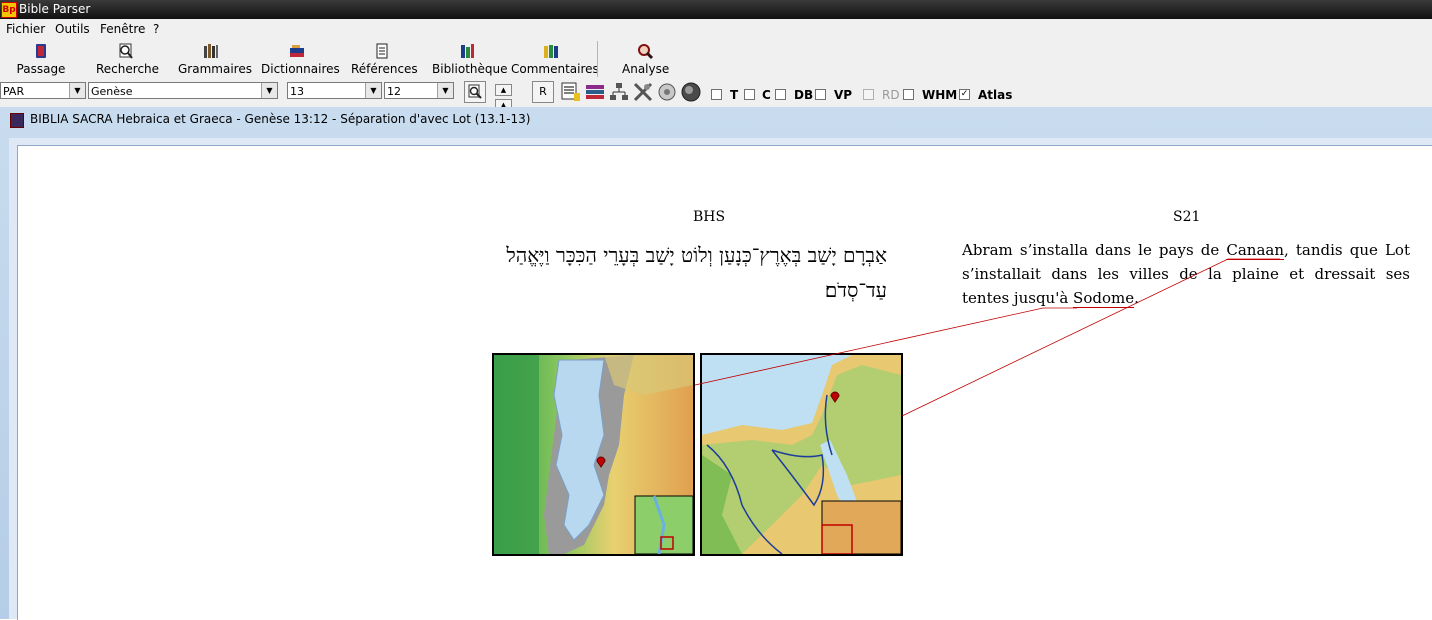  I want to click on sodome-connector-line, so click(885, 346).